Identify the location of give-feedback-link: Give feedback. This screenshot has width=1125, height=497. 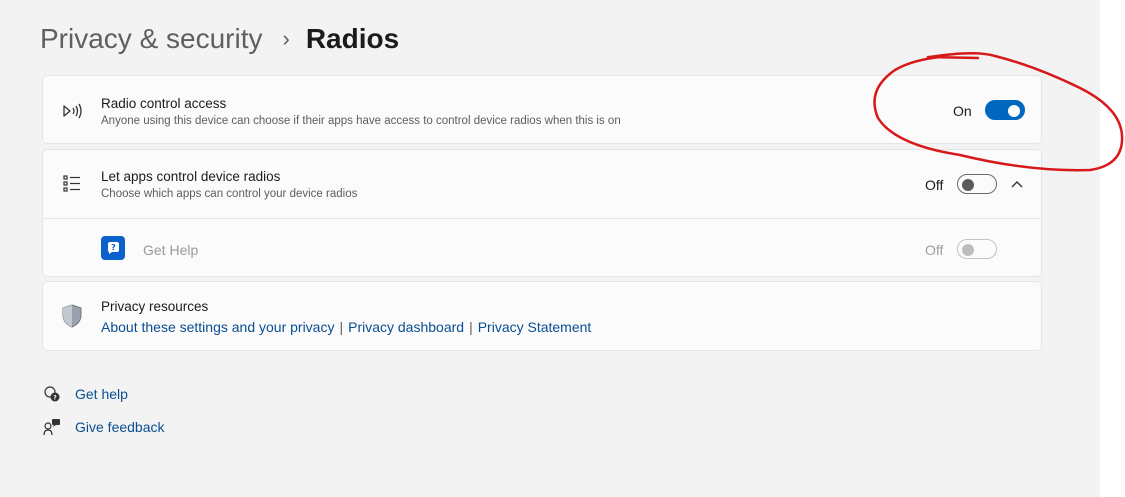
(120, 427).